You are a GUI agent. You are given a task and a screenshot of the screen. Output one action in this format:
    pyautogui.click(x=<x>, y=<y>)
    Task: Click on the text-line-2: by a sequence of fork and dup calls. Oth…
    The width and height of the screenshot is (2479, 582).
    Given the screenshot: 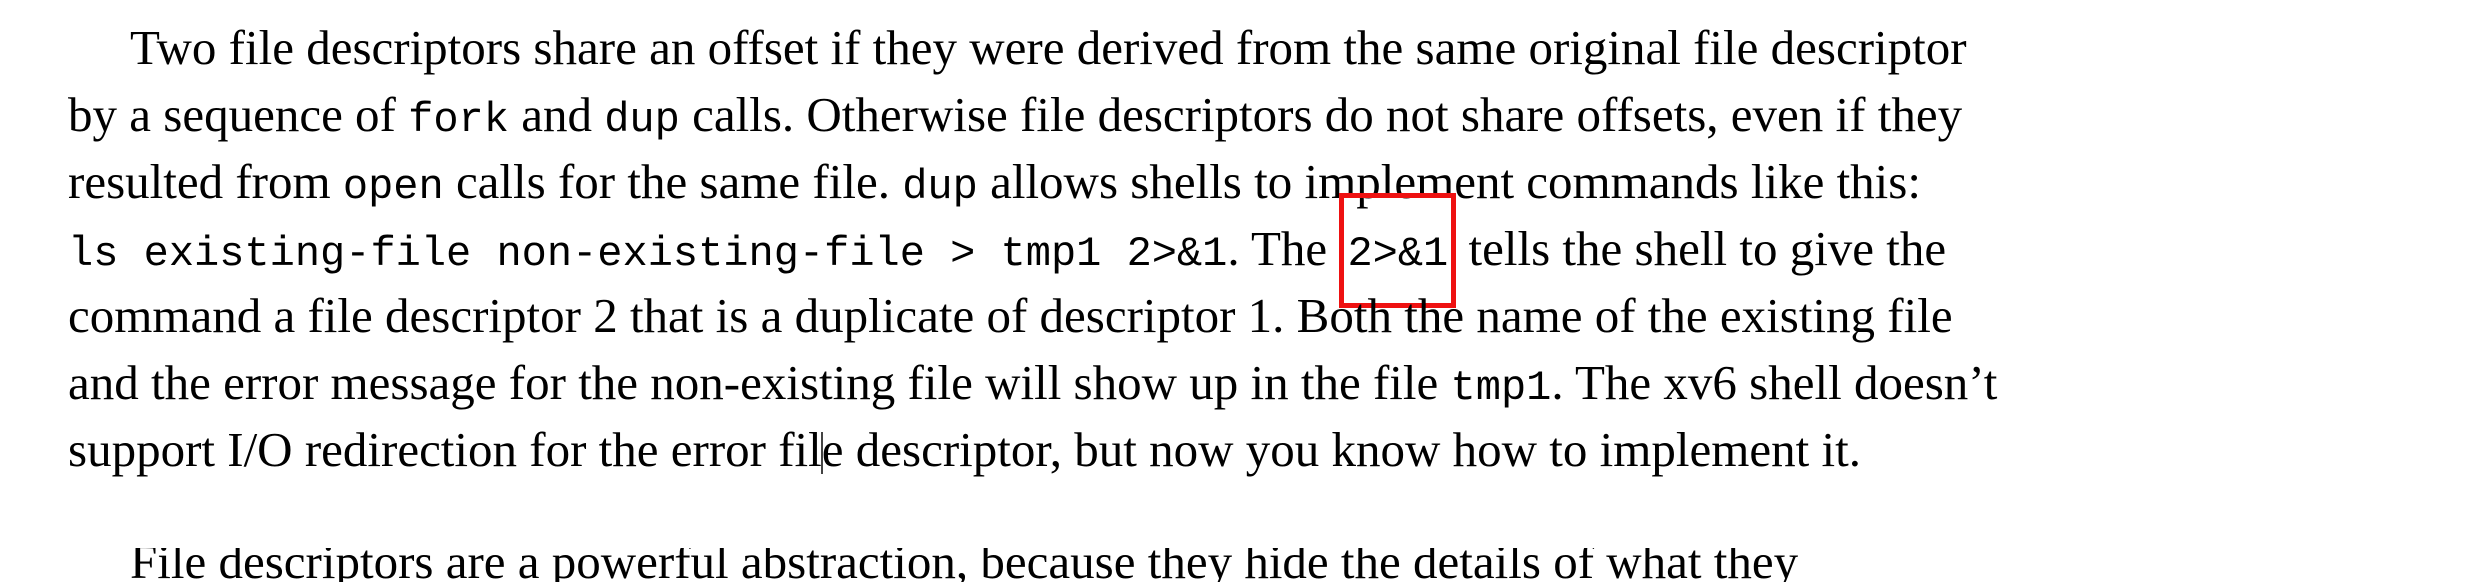 What is the action you would take?
    pyautogui.click(x=1268, y=114)
    